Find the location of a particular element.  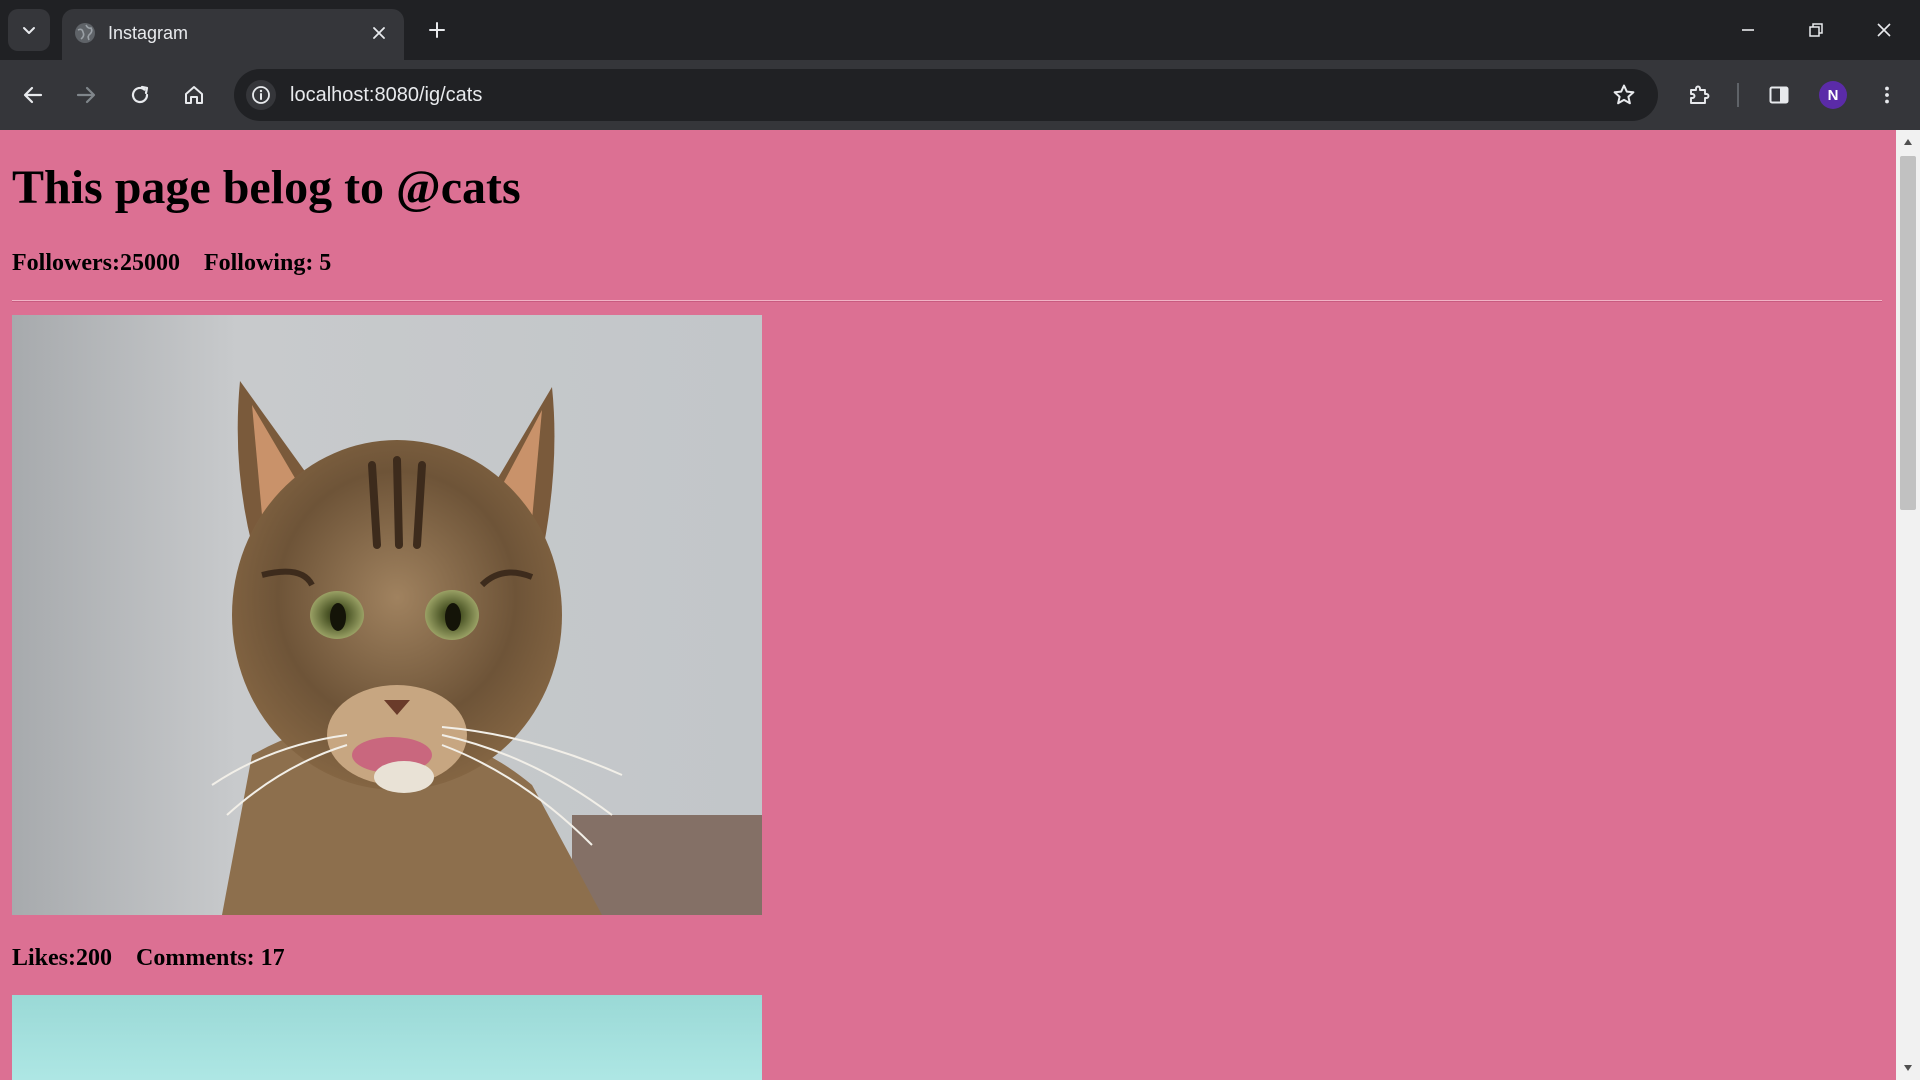

browser-toolbar: localhost:8080/ig/cats N is located at coordinates (960, 95).